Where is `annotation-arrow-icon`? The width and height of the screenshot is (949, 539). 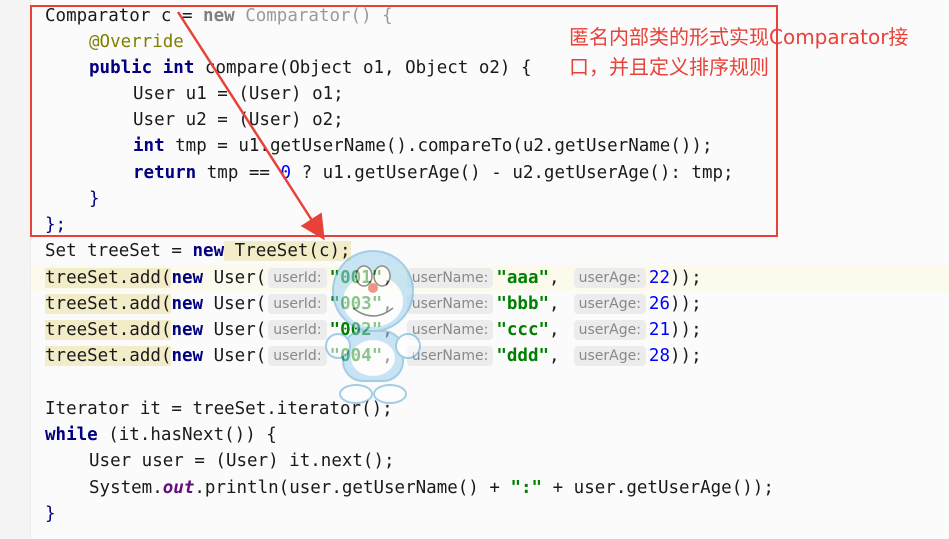 annotation-arrow-icon is located at coordinates (250, 126).